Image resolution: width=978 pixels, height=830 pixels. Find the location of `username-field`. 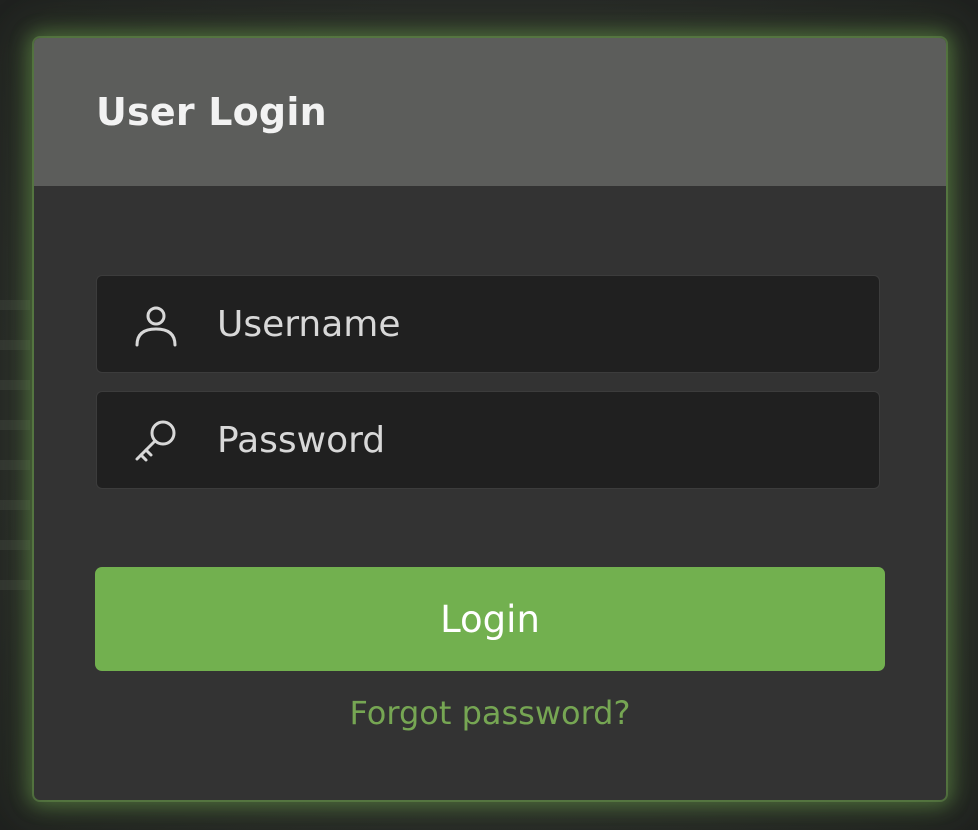

username-field is located at coordinates (488, 324).